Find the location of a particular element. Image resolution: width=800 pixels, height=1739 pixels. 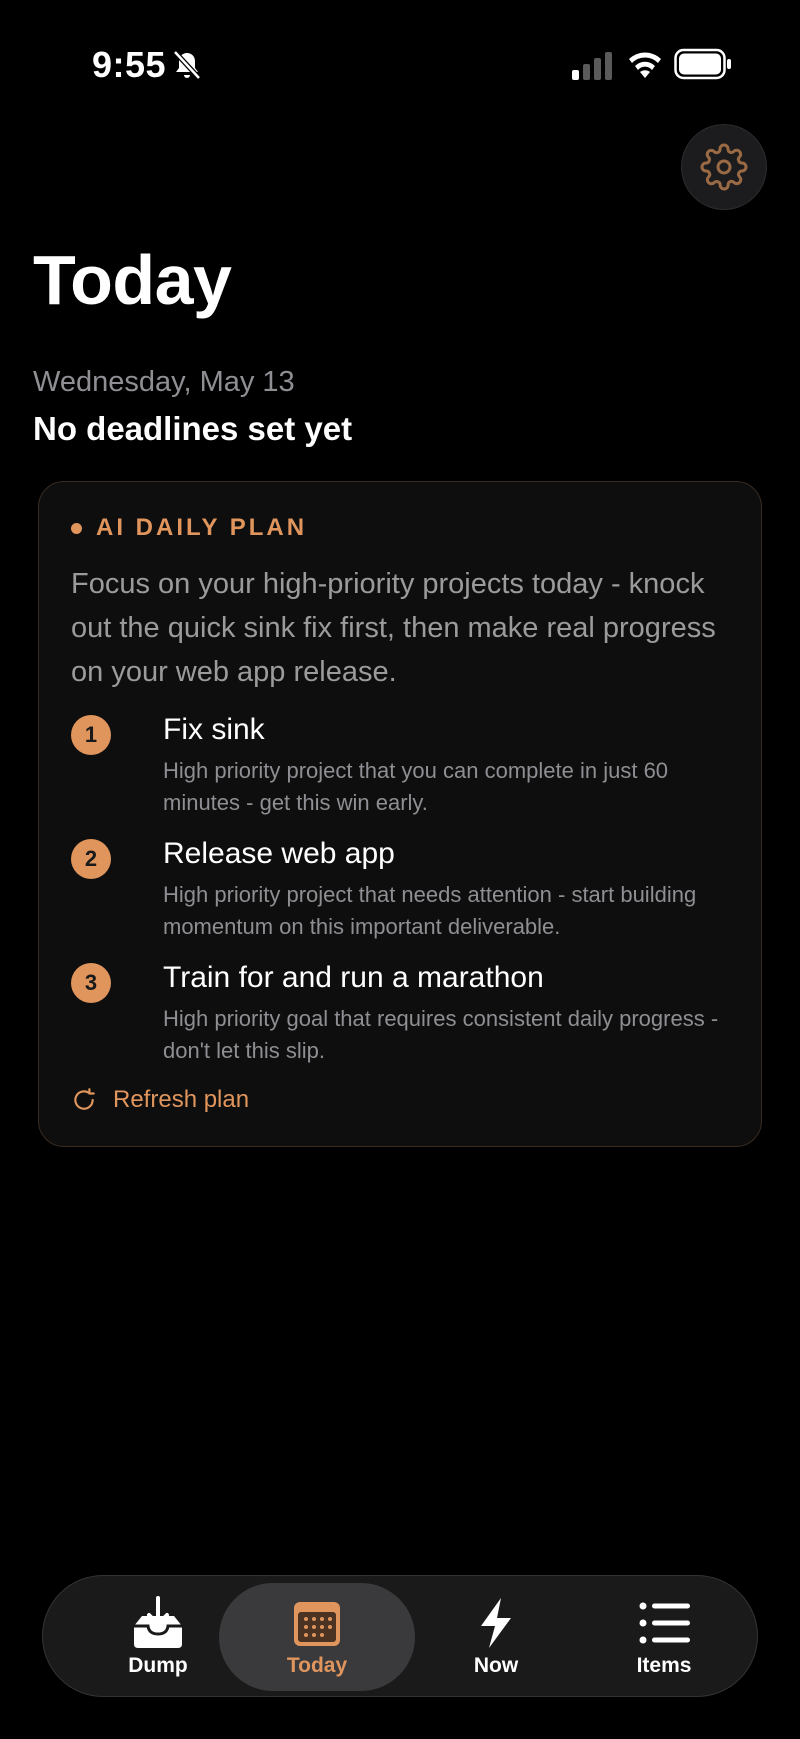

item-title: Train for and run a marathon is located at coordinates (353, 977).